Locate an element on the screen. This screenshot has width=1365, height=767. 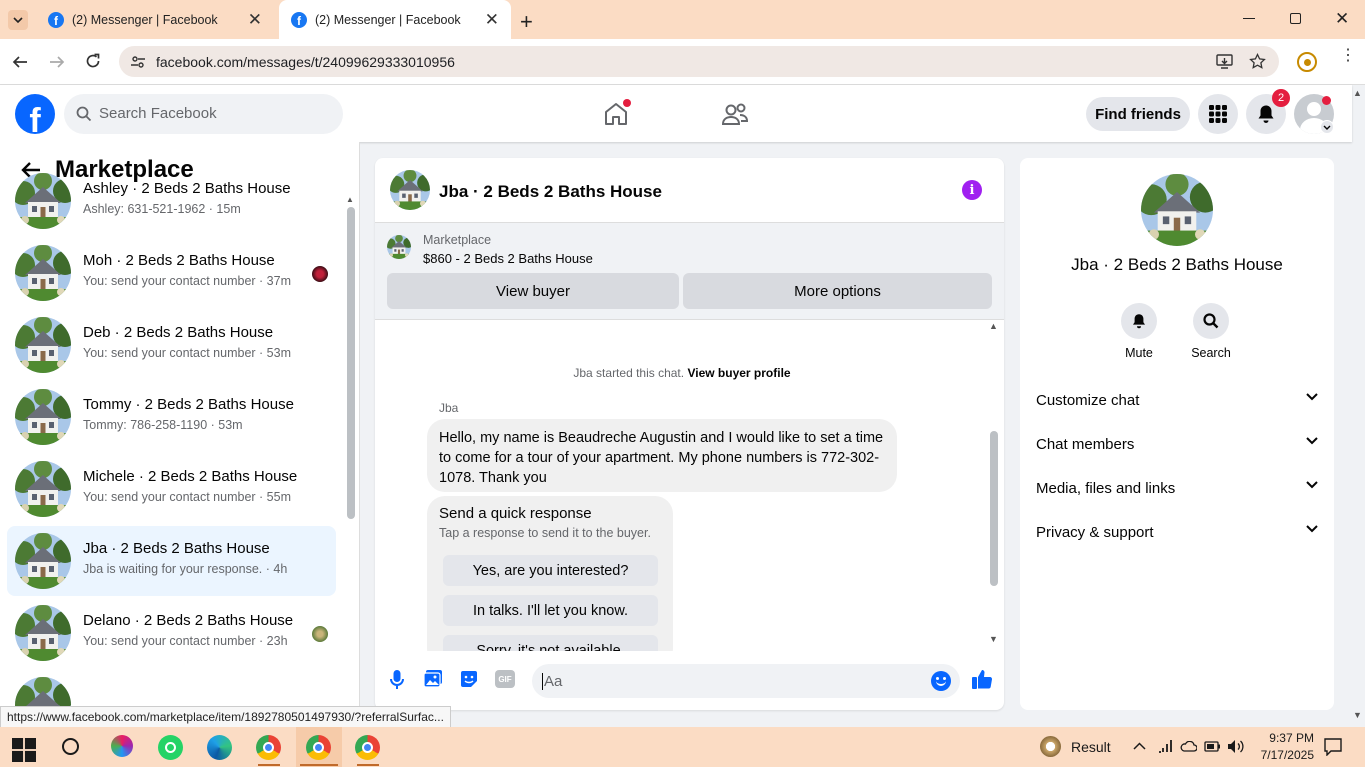
chat-scroll-down-icon: ▼ is located at coordinates (993, 639).